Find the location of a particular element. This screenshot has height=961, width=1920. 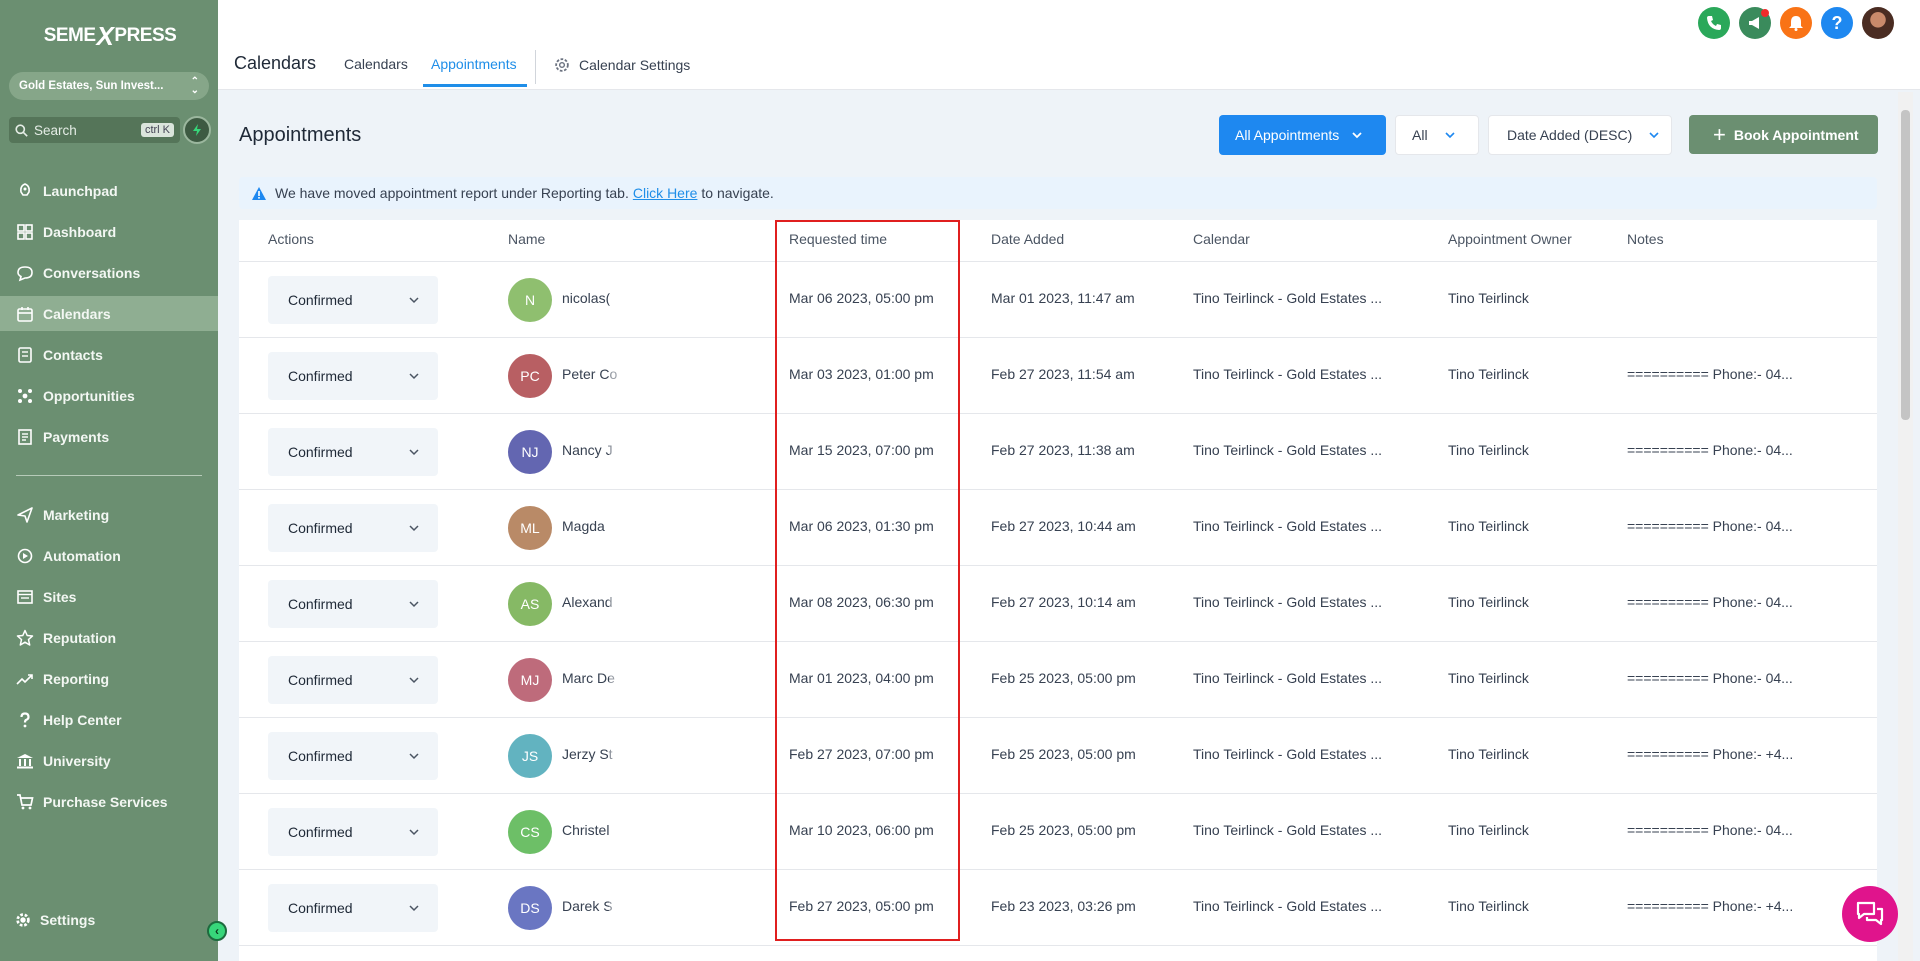

contact-name: nicolas( is located at coordinates (586, 298).